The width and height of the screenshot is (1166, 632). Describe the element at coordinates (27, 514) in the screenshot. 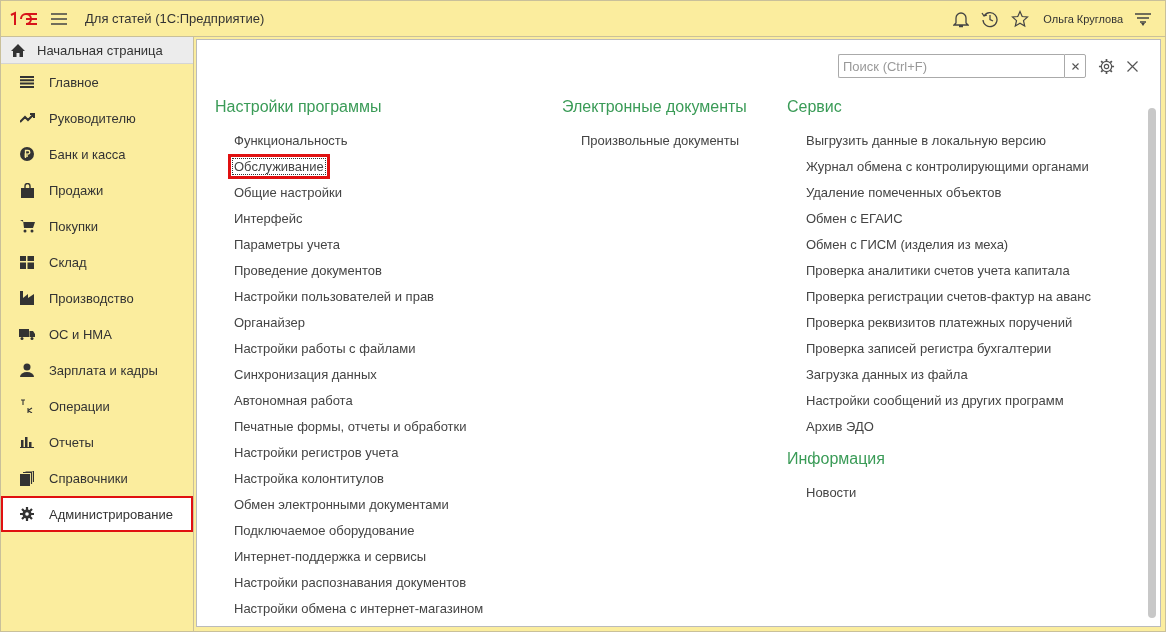

I see `gear-icon` at that location.